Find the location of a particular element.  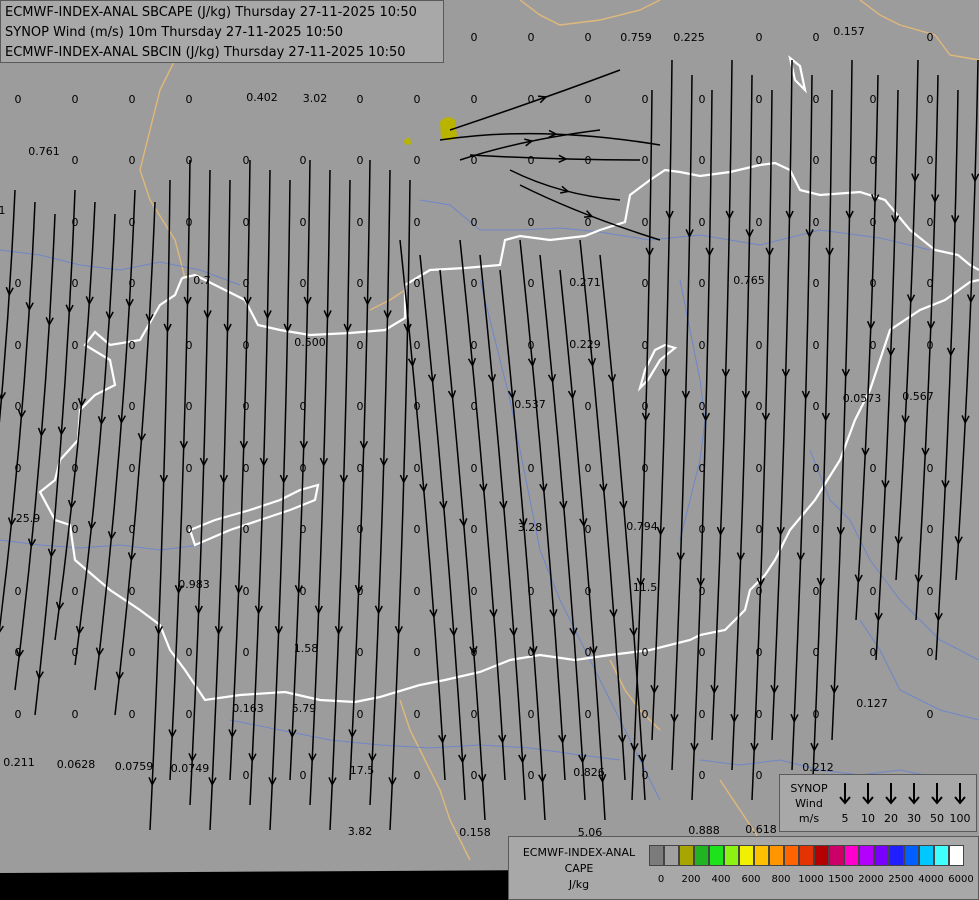

cape-legend-tick: 0 is located at coordinates (661, 879).